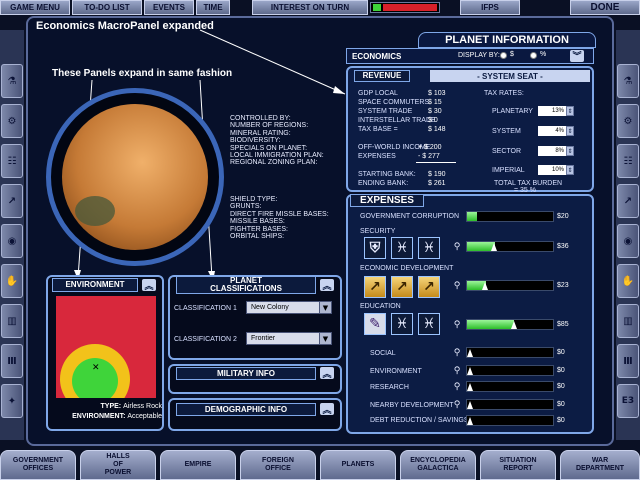  I want to click on classification-2-select: Frontier ▼, so click(289, 338).